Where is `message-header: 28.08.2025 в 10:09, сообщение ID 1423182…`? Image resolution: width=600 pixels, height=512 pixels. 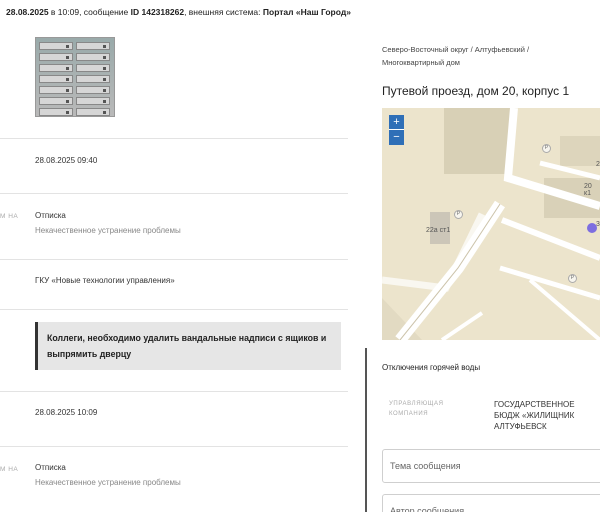 message-header: 28.08.2025 в 10:09, сообщение ID 1423182… is located at coordinates (300, 13).